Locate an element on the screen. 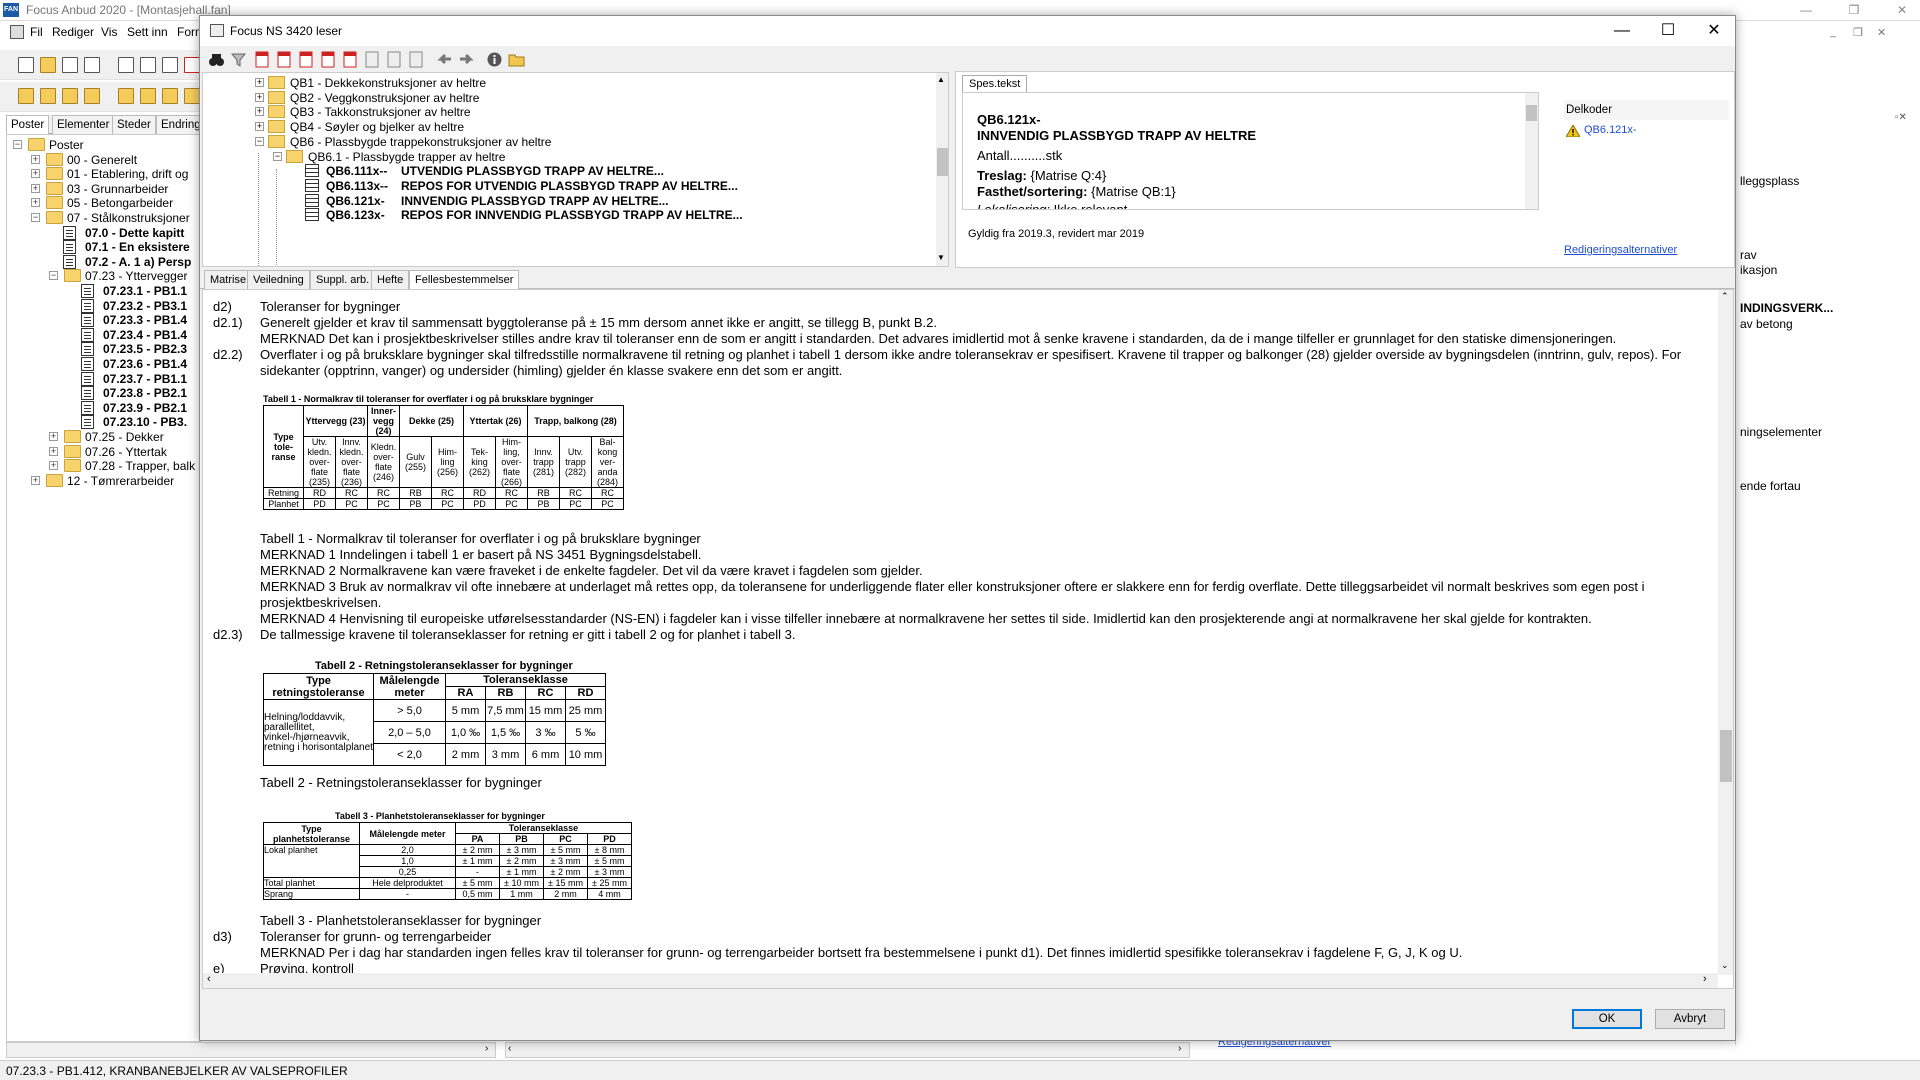 Image resolution: width=1920 pixels, height=1080 pixels. ns-tree-scroll-down-icon: ▼ is located at coordinates (941, 257).